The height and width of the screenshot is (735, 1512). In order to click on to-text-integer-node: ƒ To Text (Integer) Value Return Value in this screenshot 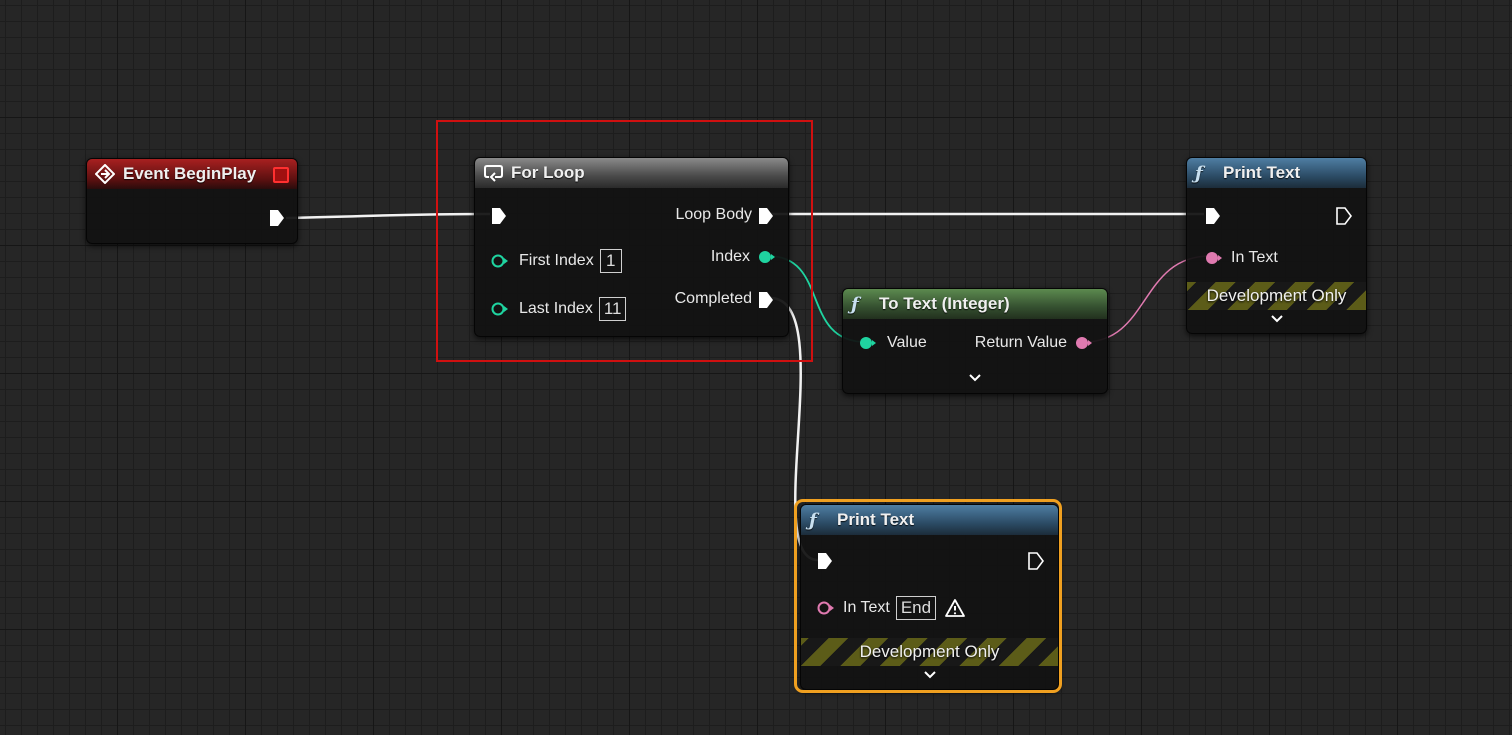, I will do `click(975, 341)`.